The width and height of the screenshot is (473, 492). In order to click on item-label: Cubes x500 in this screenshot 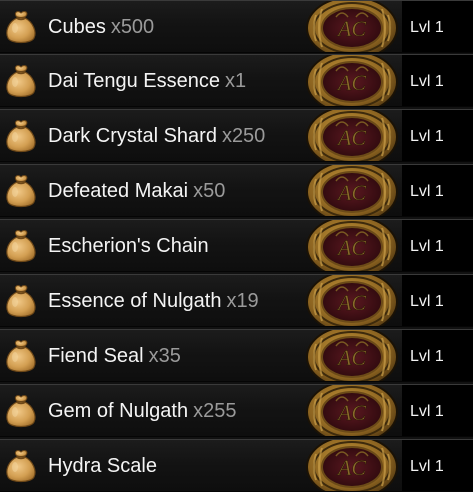, I will do `click(101, 26)`.